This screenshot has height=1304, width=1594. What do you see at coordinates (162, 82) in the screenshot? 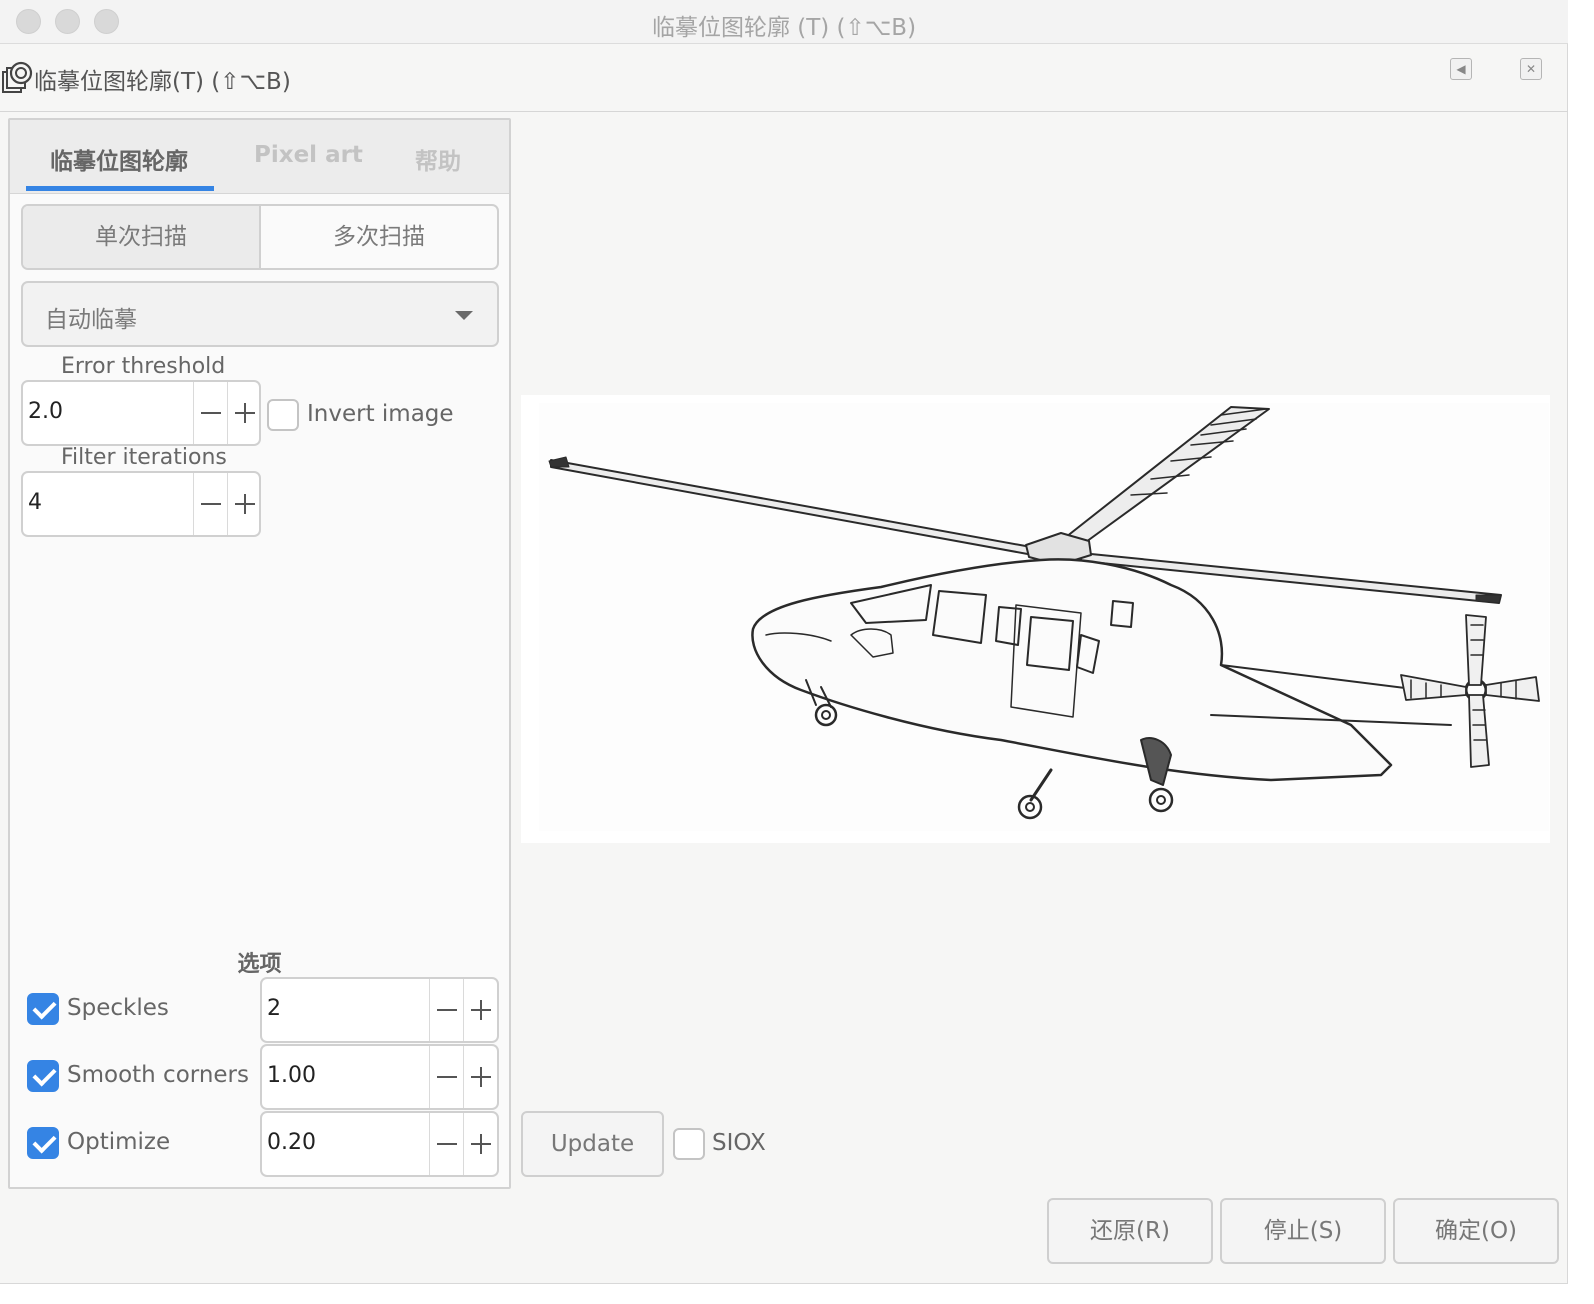
I see `dialog-title: 临摹位图轮廓(T) (⇧⌥B)` at bounding box center [162, 82].